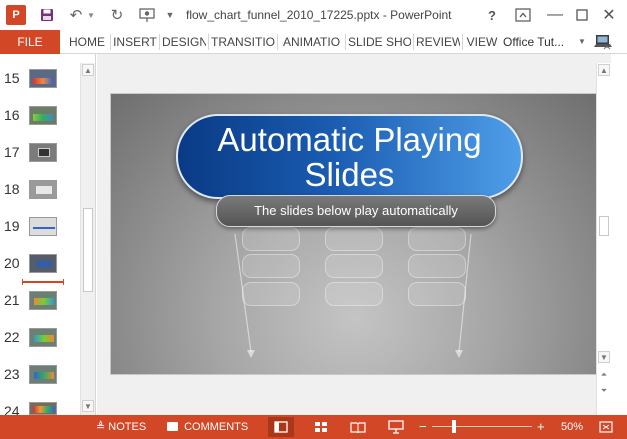 This screenshot has width=627, height=439. What do you see at coordinates (170, 15) in the screenshot?
I see `customize-qat-button: ▼` at bounding box center [170, 15].